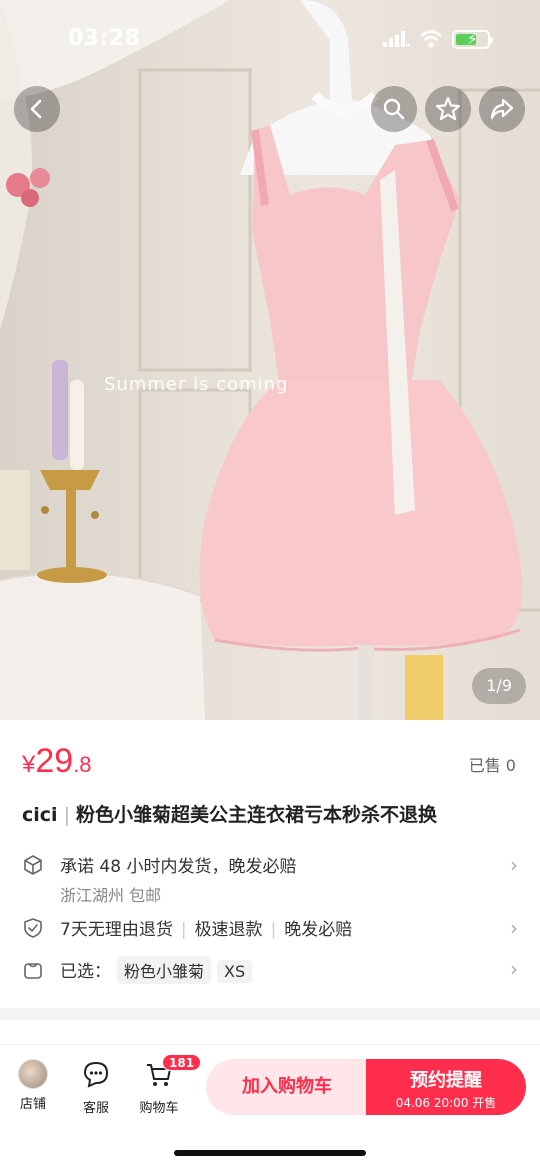 This screenshot has height=1169, width=540. I want to click on status-time: 03:28, so click(104, 38).